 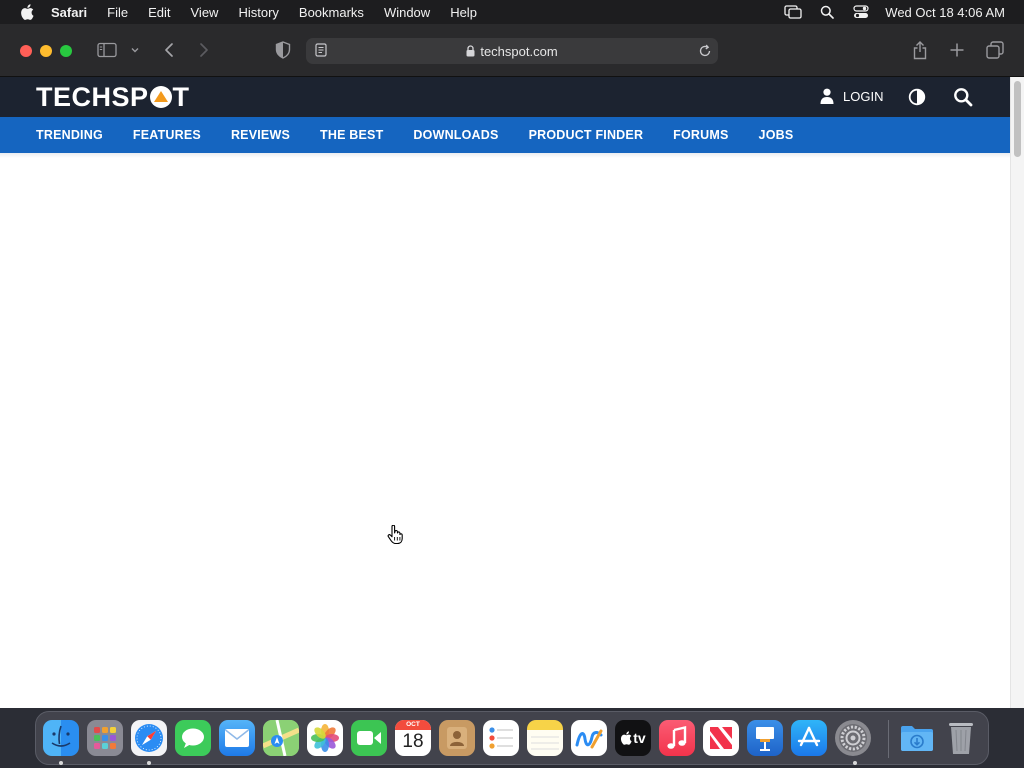 What do you see at coordinates (413, 741) in the screenshot?
I see `calendar-day: 18` at bounding box center [413, 741].